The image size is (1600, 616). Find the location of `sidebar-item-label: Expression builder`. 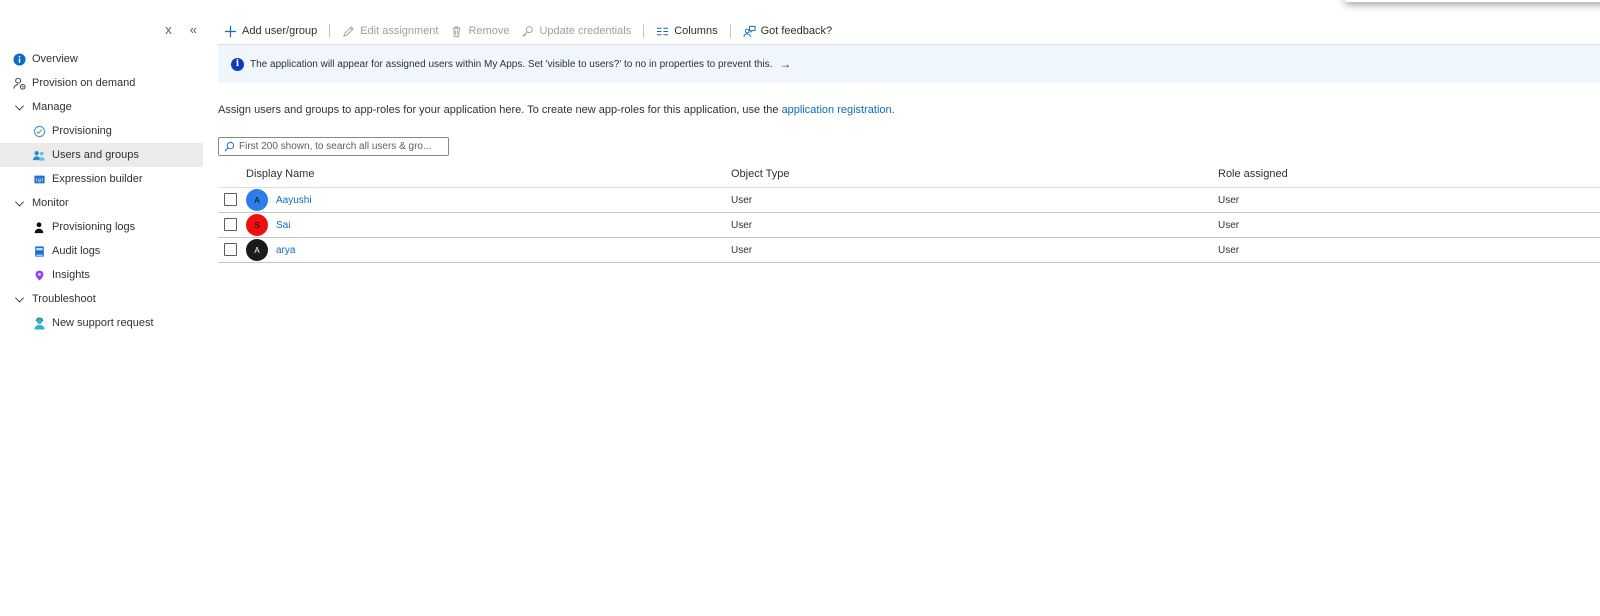

sidebar-item-label: Expression builder is located at coordinates (97, 179).